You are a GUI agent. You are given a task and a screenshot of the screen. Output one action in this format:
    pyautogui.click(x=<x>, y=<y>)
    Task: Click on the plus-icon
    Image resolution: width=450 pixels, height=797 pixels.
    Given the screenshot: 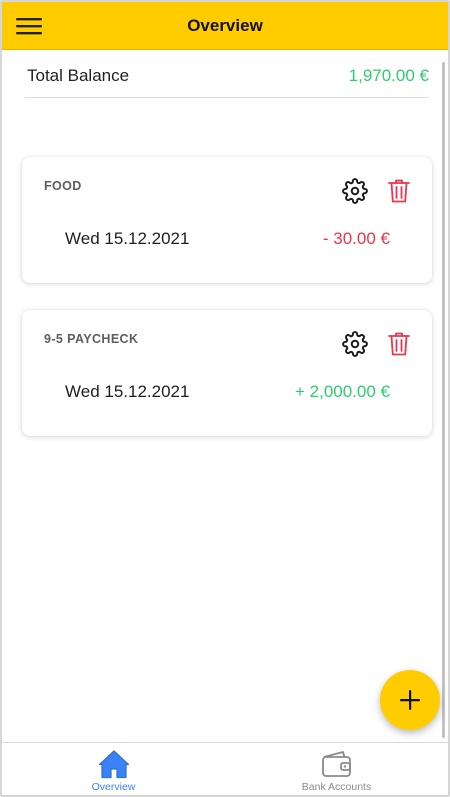 What is the action you would take?
    pyautogui.click(x=410, y=700)
    